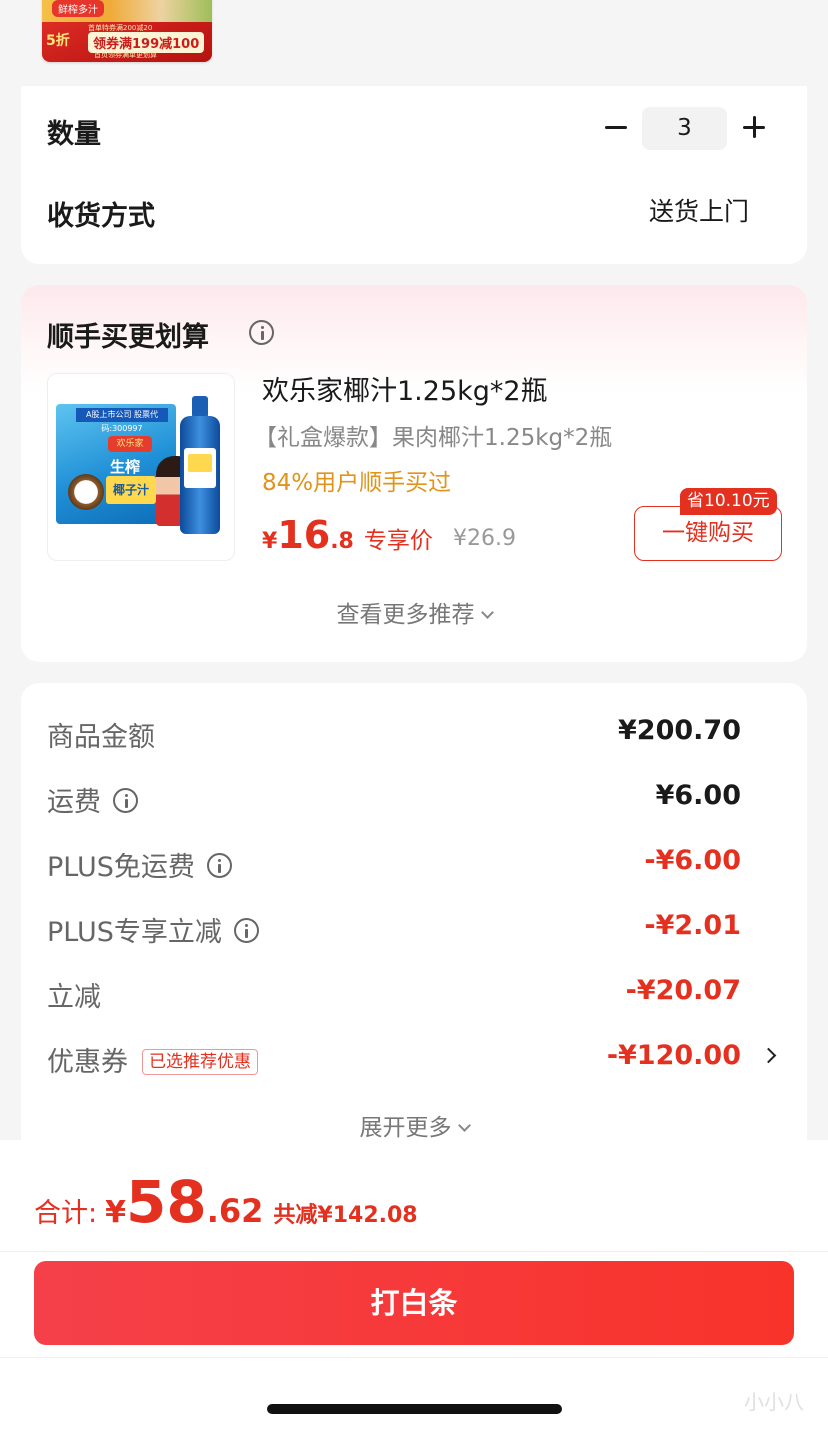  I want to click on fee-label-wrap: 优惠券 已选推荐优惠, so click(152, 1059).